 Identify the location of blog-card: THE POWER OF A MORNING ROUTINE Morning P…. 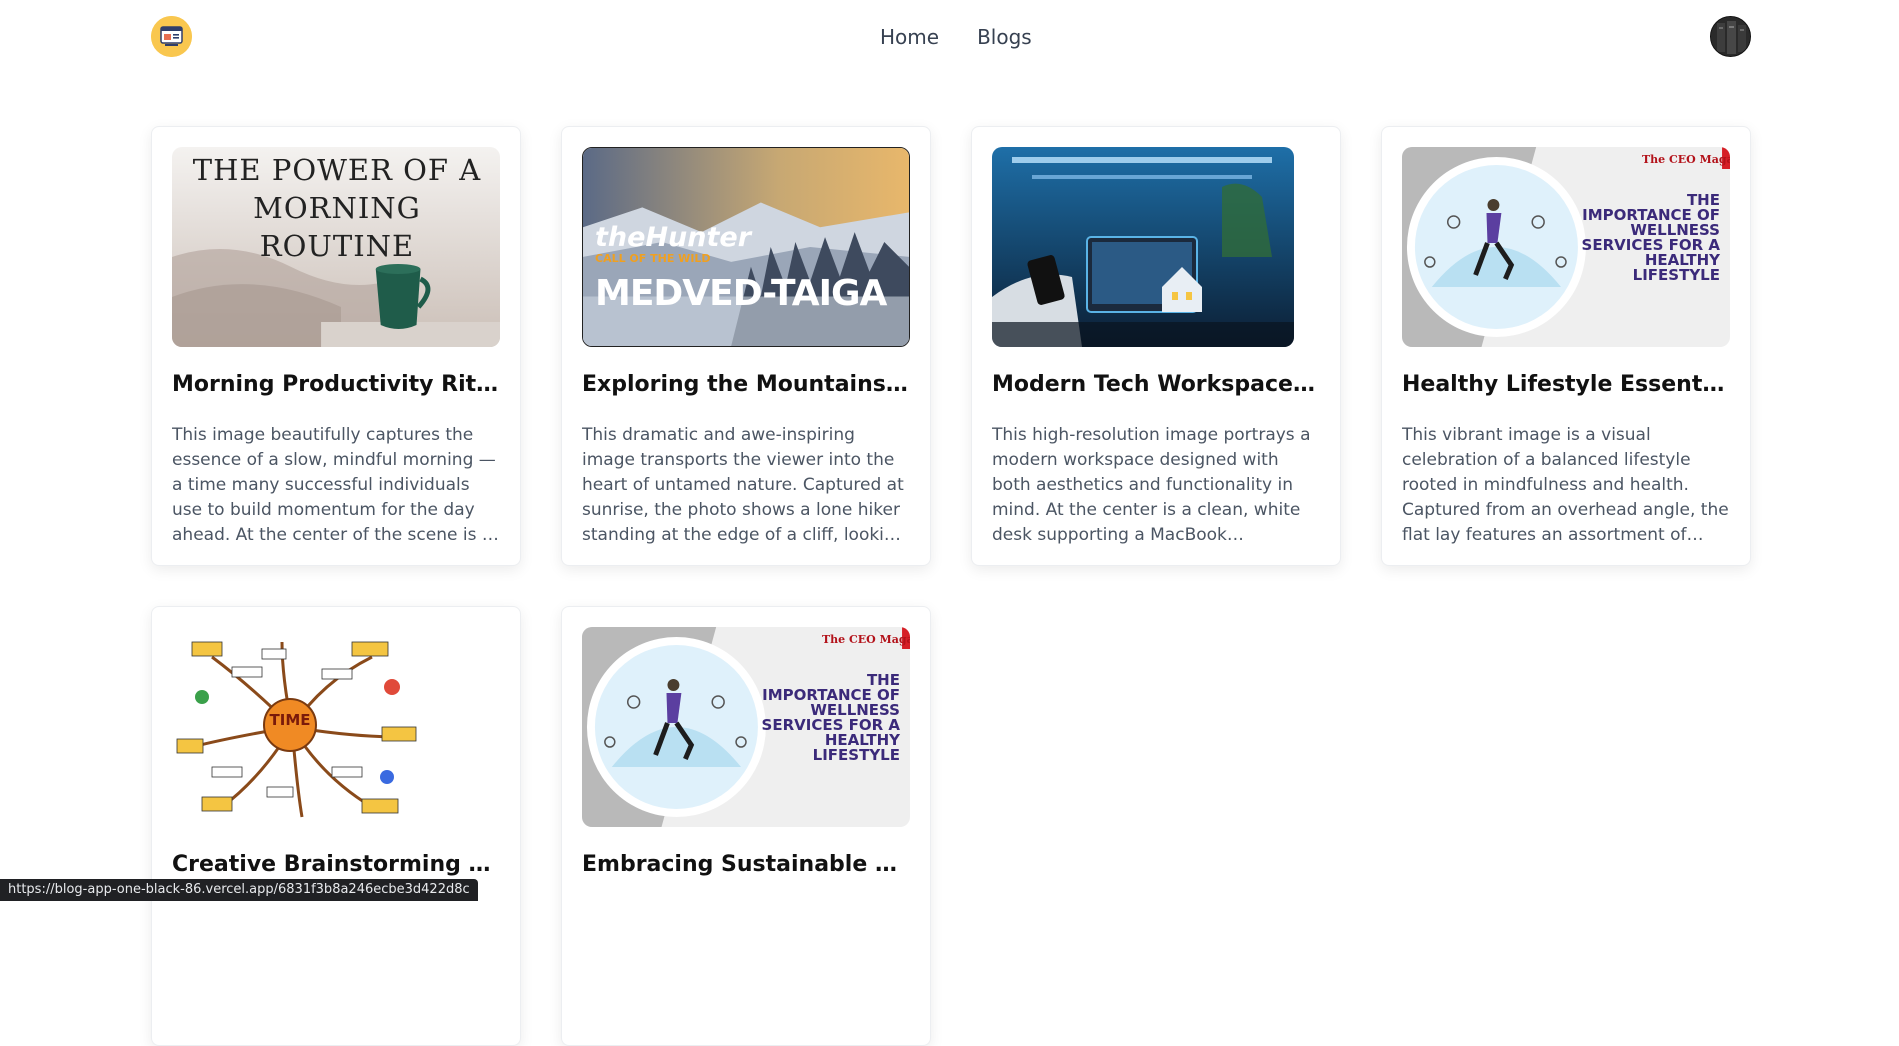
(336, 346).